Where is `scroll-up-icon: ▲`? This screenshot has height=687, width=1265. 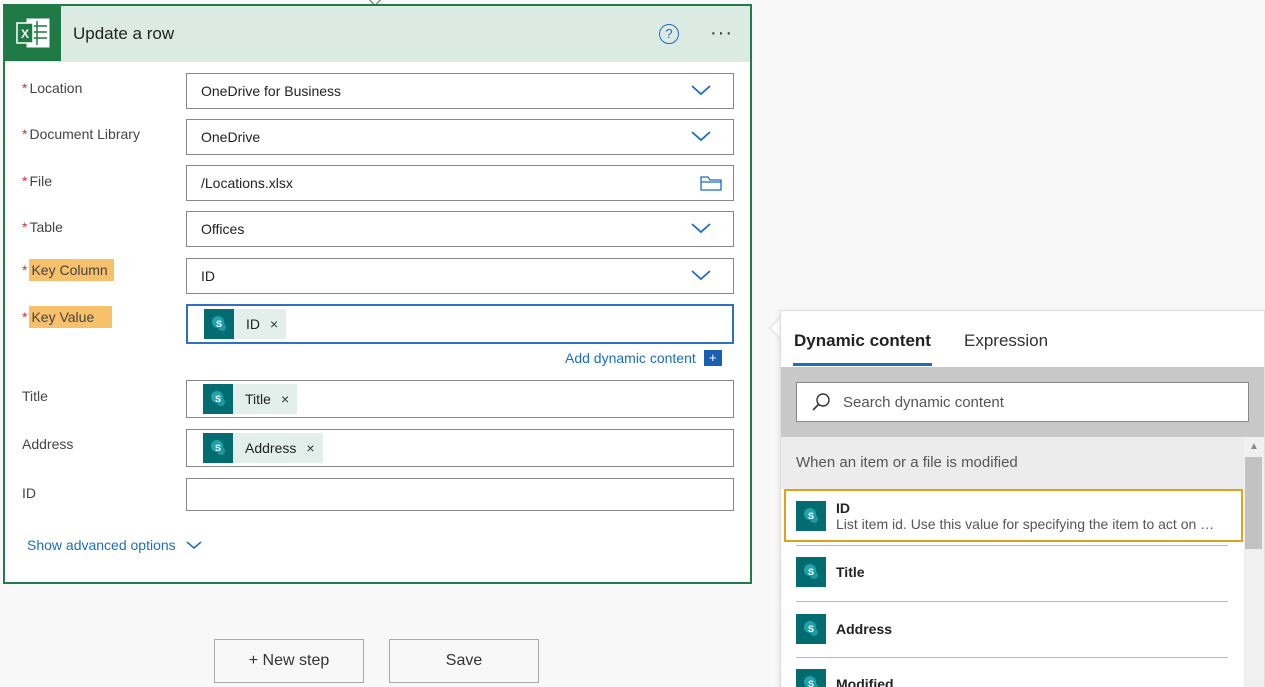
scroll-up-icon: ▲ is located at coordinates (1254, 446).